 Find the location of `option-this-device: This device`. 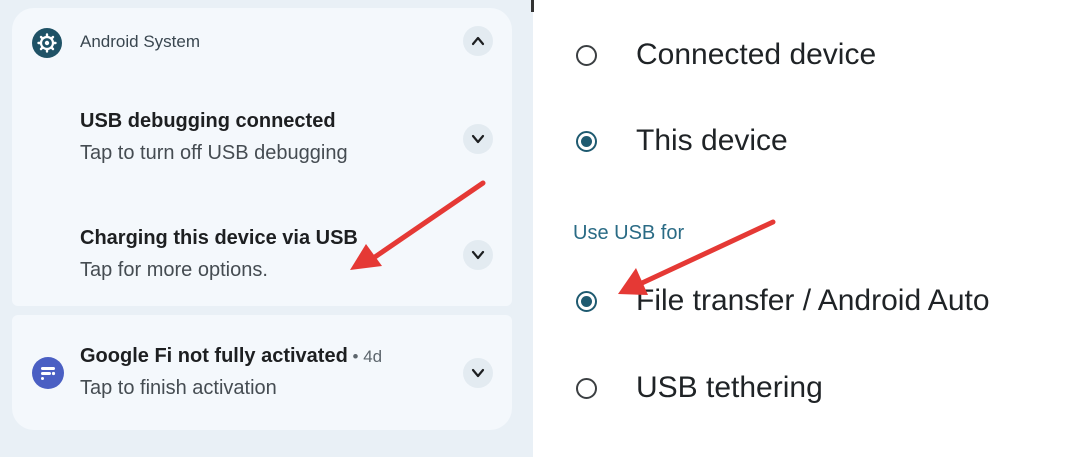

option-this-device: This device is located at coordinates (682, 141).